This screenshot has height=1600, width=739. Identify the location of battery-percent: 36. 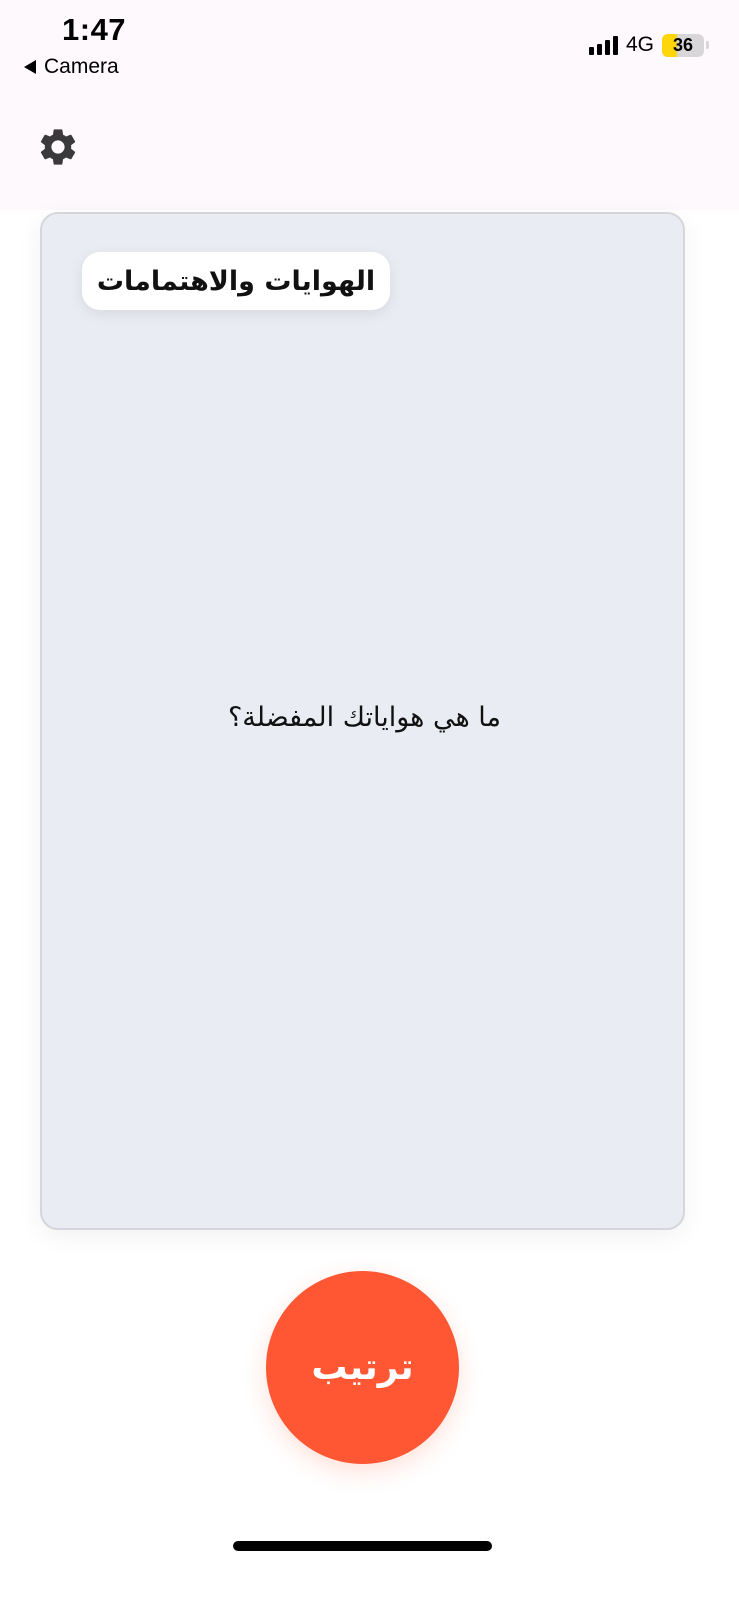
(683, 44).